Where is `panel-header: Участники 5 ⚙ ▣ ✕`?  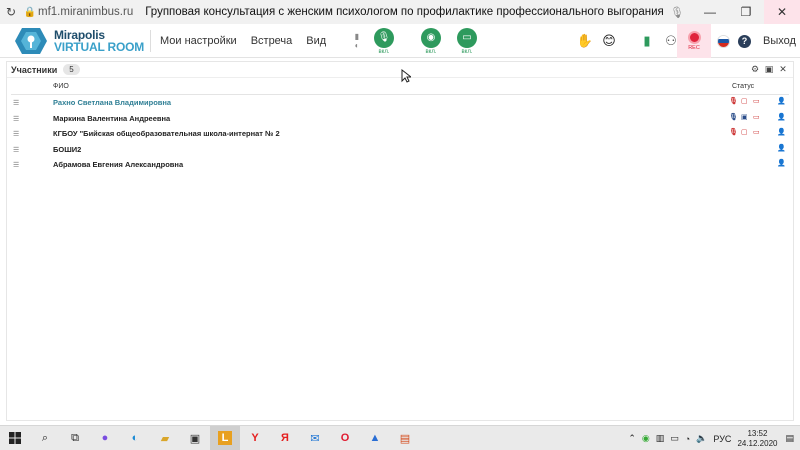 panel-header: Участники 5 ⚙ ▣ ✕ is located at coordinates (400, 70).